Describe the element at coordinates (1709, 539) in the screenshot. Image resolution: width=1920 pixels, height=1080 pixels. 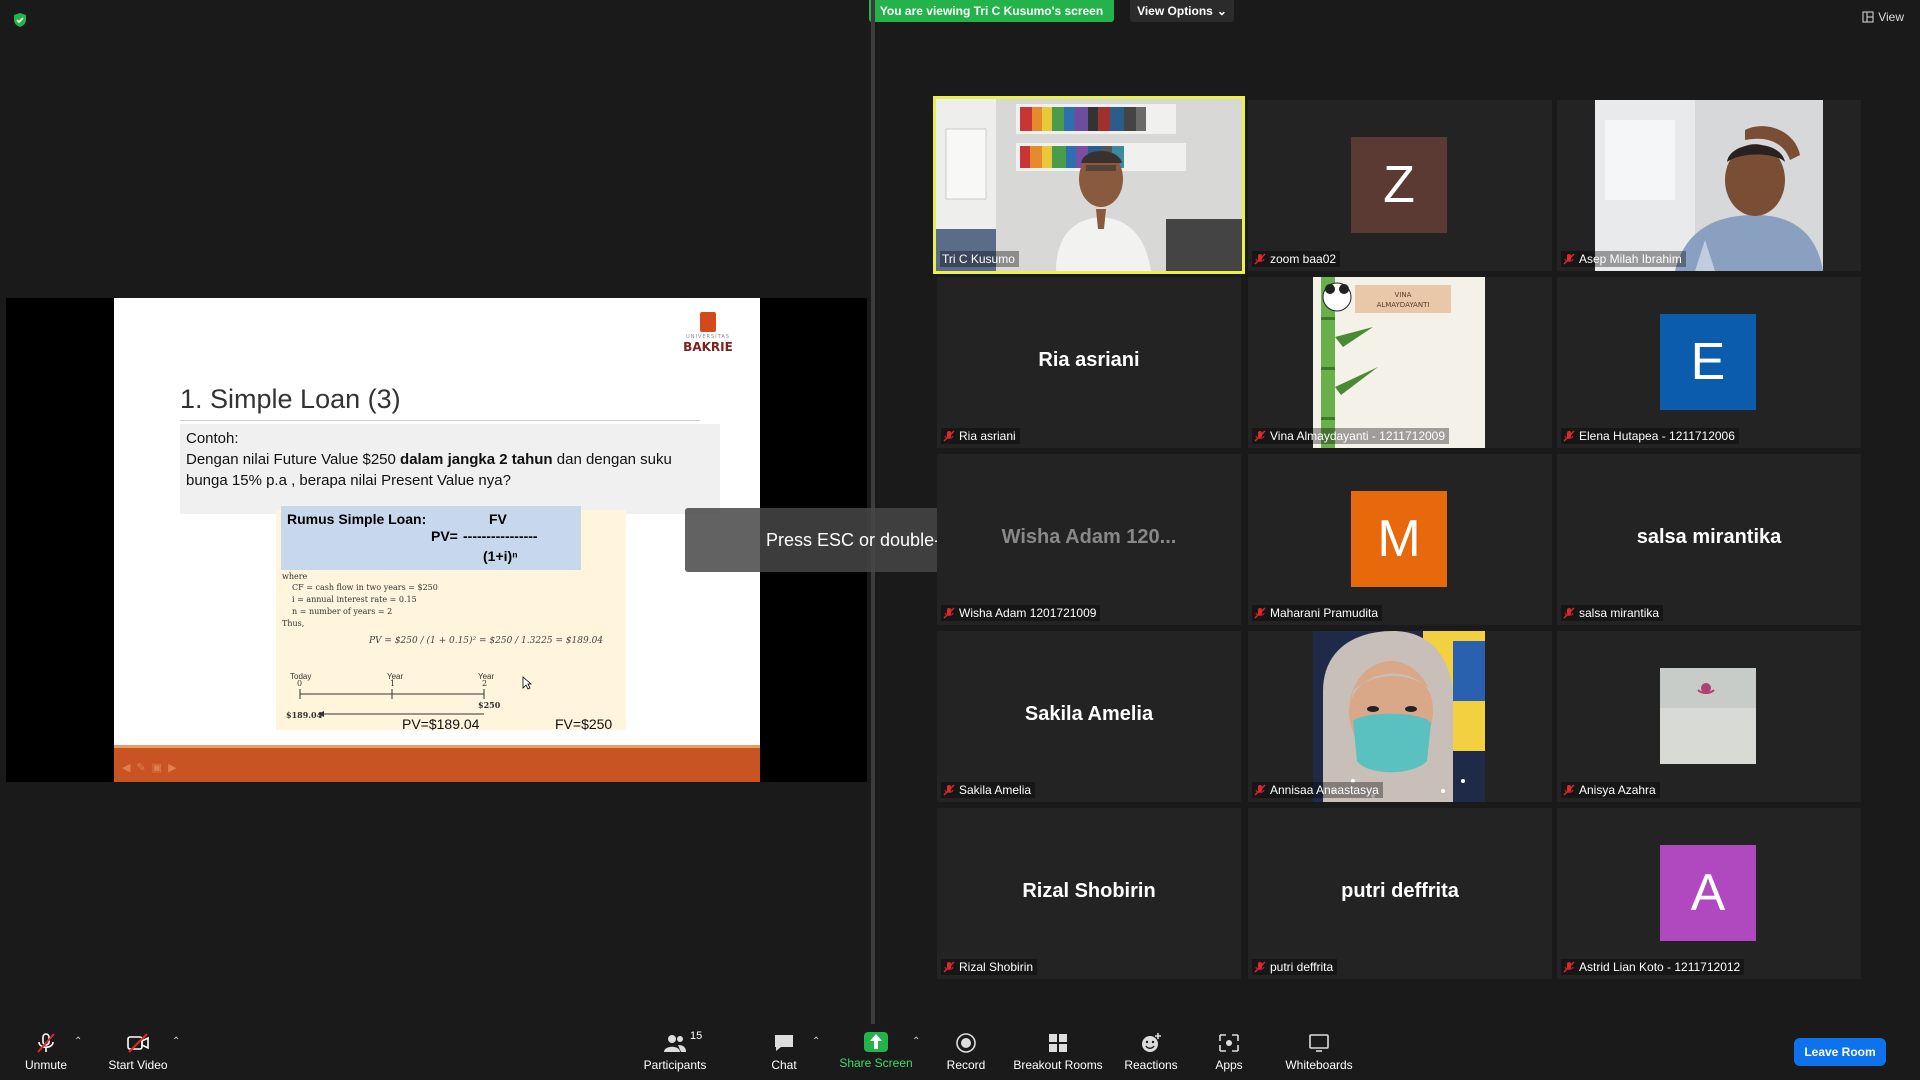
I see `participant-tile: salsa mirantika salsa mirantika` at that location.